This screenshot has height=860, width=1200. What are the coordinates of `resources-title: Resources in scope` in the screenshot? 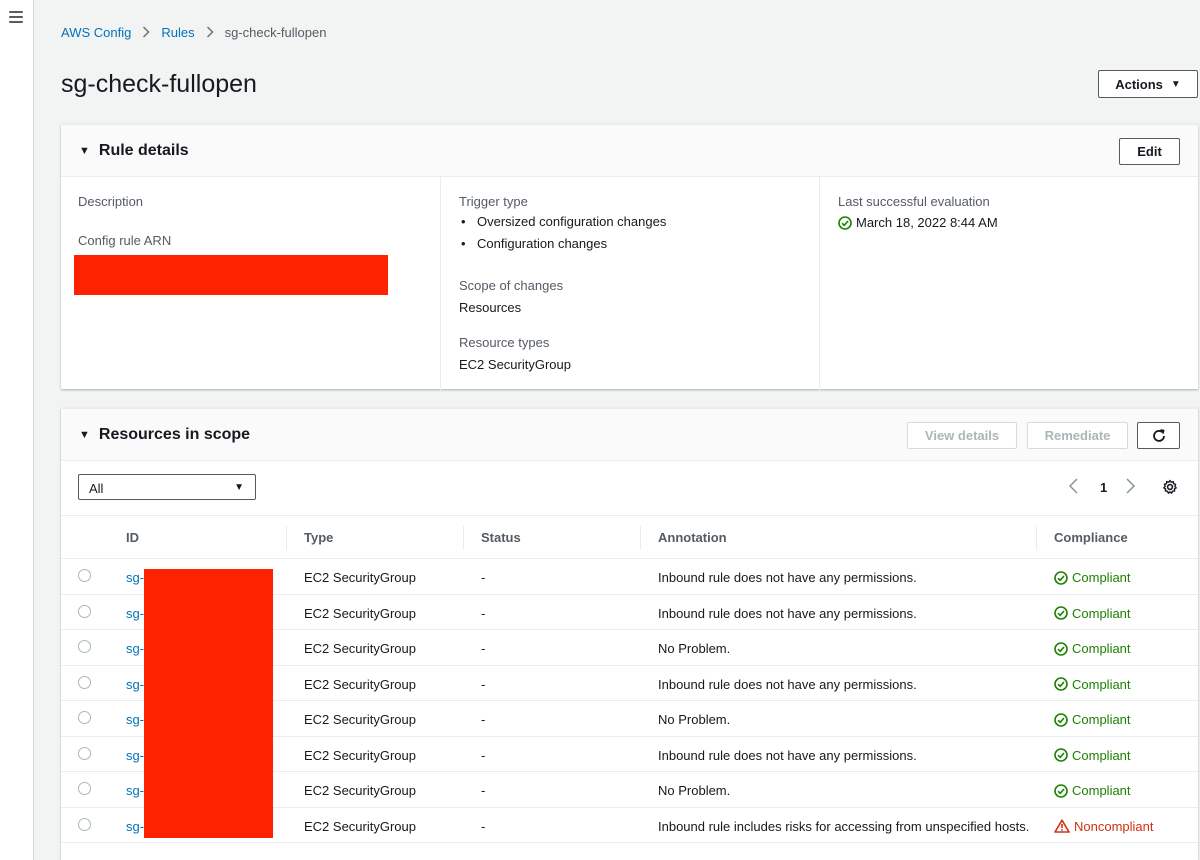 It's located at (174, 434).